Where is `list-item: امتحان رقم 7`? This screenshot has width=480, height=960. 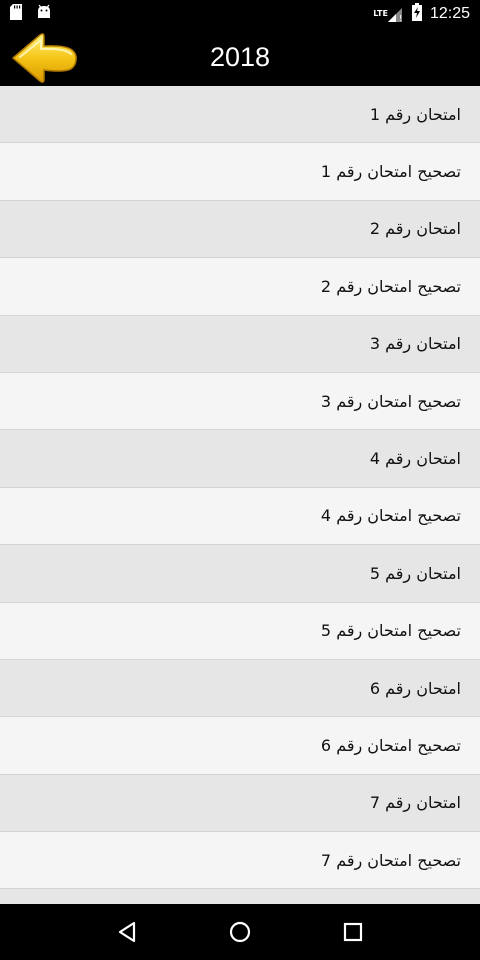 list-item: امتحان رقم 7 is located at coordinates (240, 803).